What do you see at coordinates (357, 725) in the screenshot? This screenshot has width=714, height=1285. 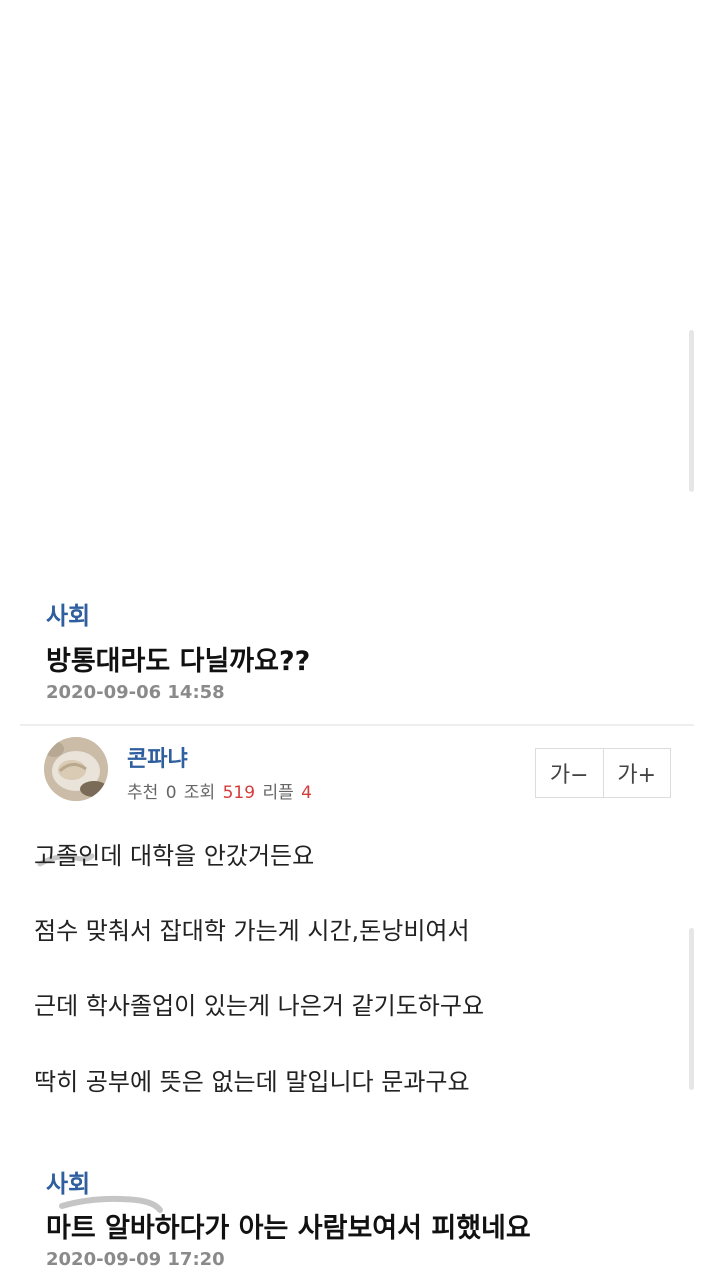 I see `header-divider` at bounding box center [357, 725].